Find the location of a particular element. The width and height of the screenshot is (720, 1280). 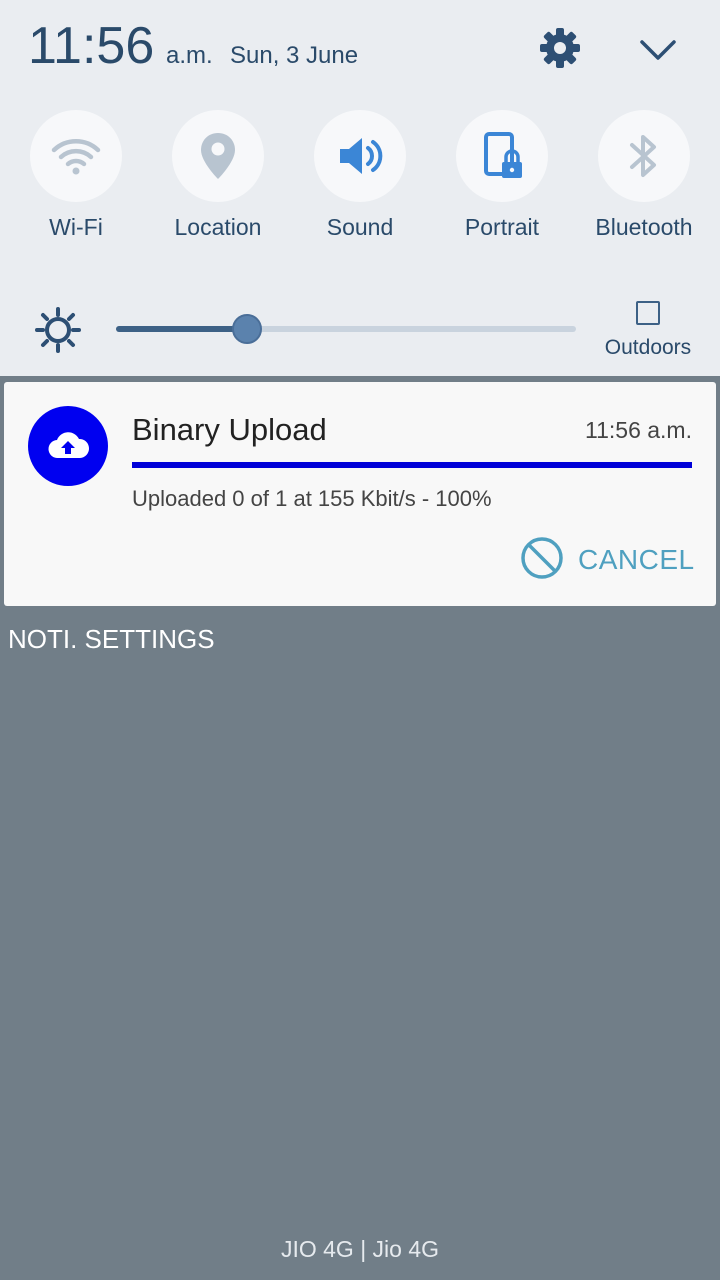

noti-settings-button: NOTI. SETTINGS is located at coordinates (111, 639).